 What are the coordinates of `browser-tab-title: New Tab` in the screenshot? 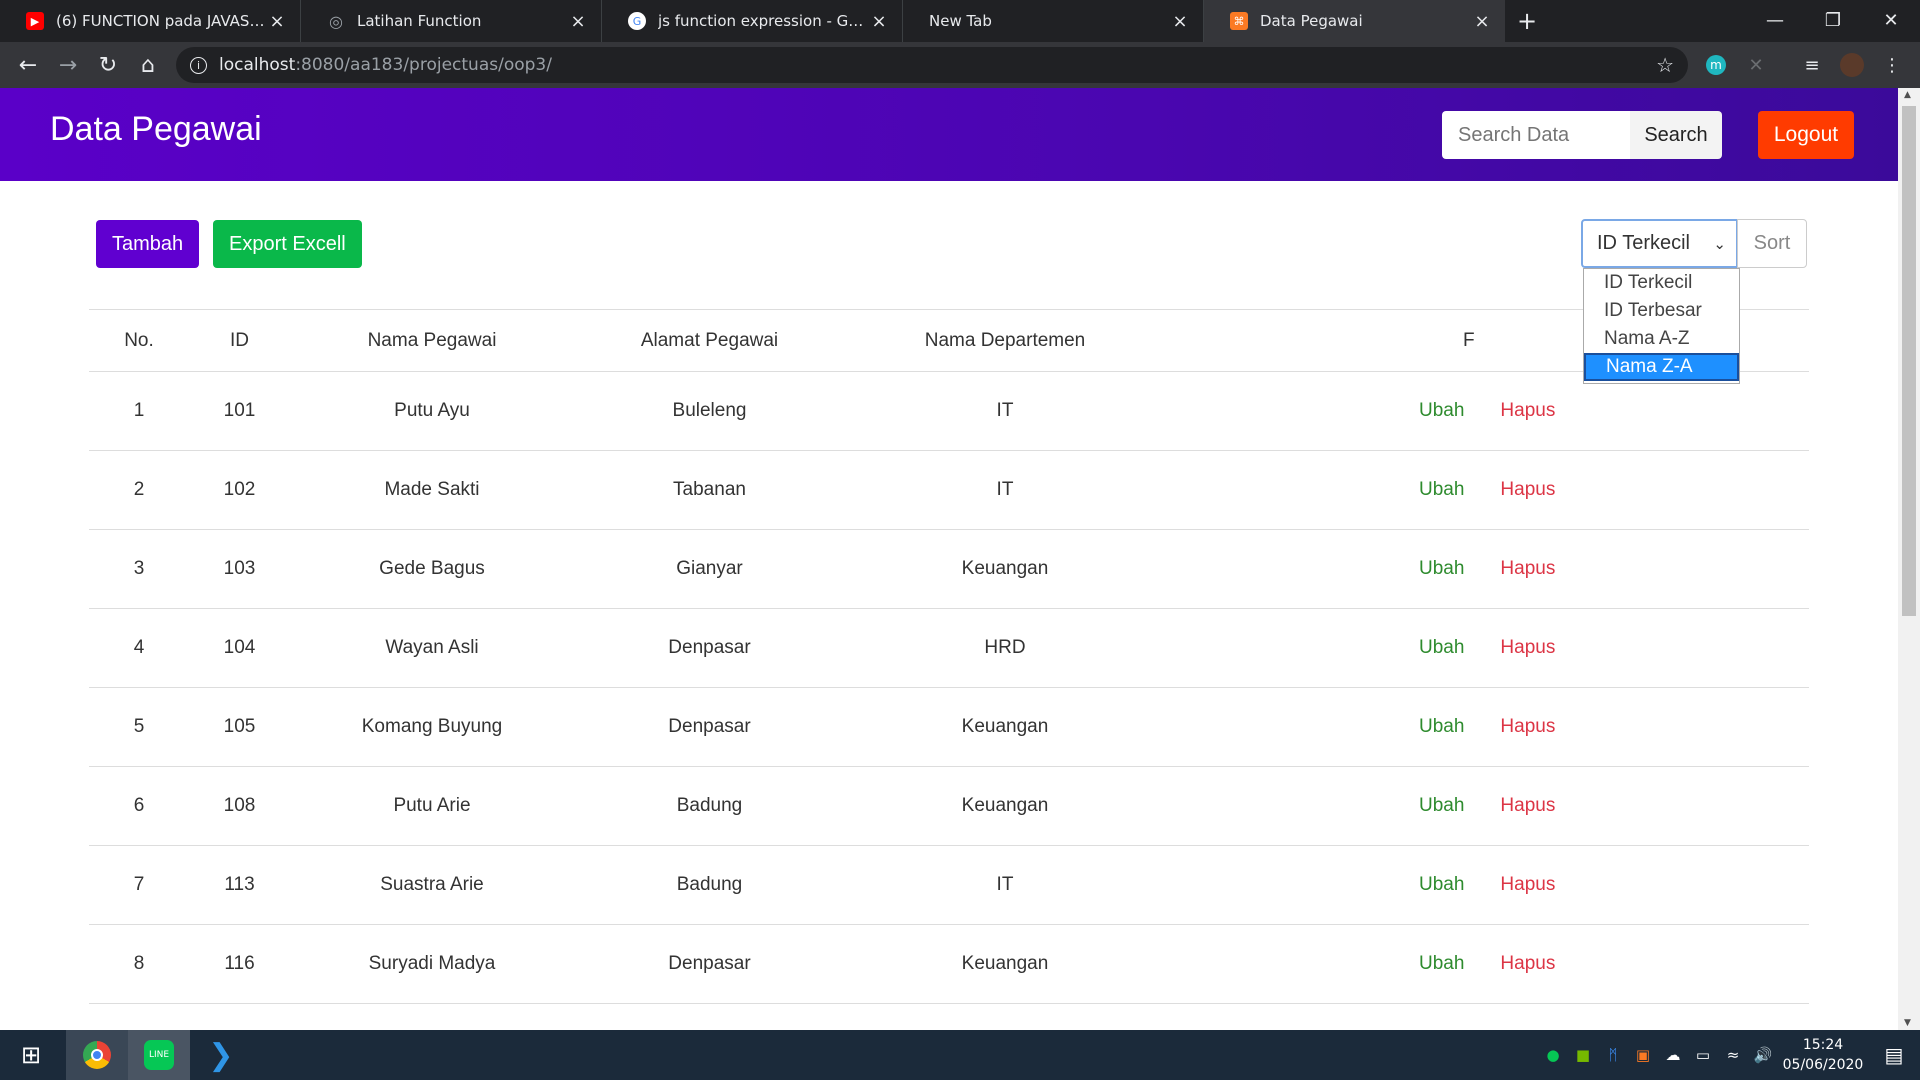 It's located at (960, 21).